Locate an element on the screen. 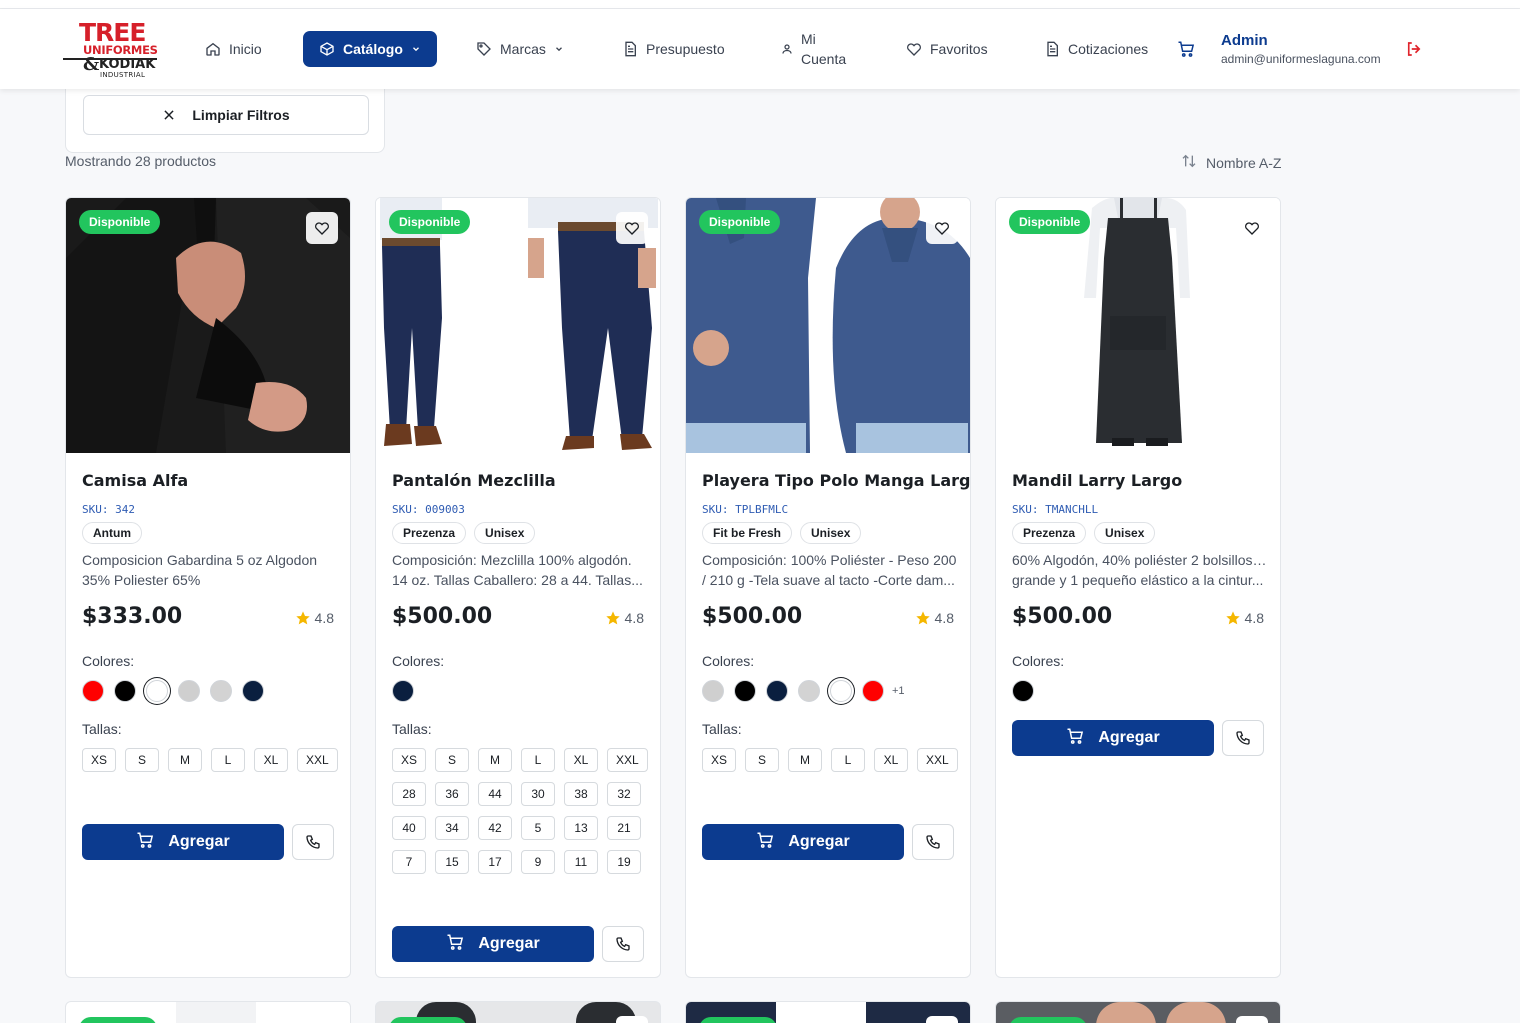 The image size is (1520, 1023). brand-logo: TREE UNIFORMES & KODIAK INDUSTRIAL is located at coordinates (113, 48).